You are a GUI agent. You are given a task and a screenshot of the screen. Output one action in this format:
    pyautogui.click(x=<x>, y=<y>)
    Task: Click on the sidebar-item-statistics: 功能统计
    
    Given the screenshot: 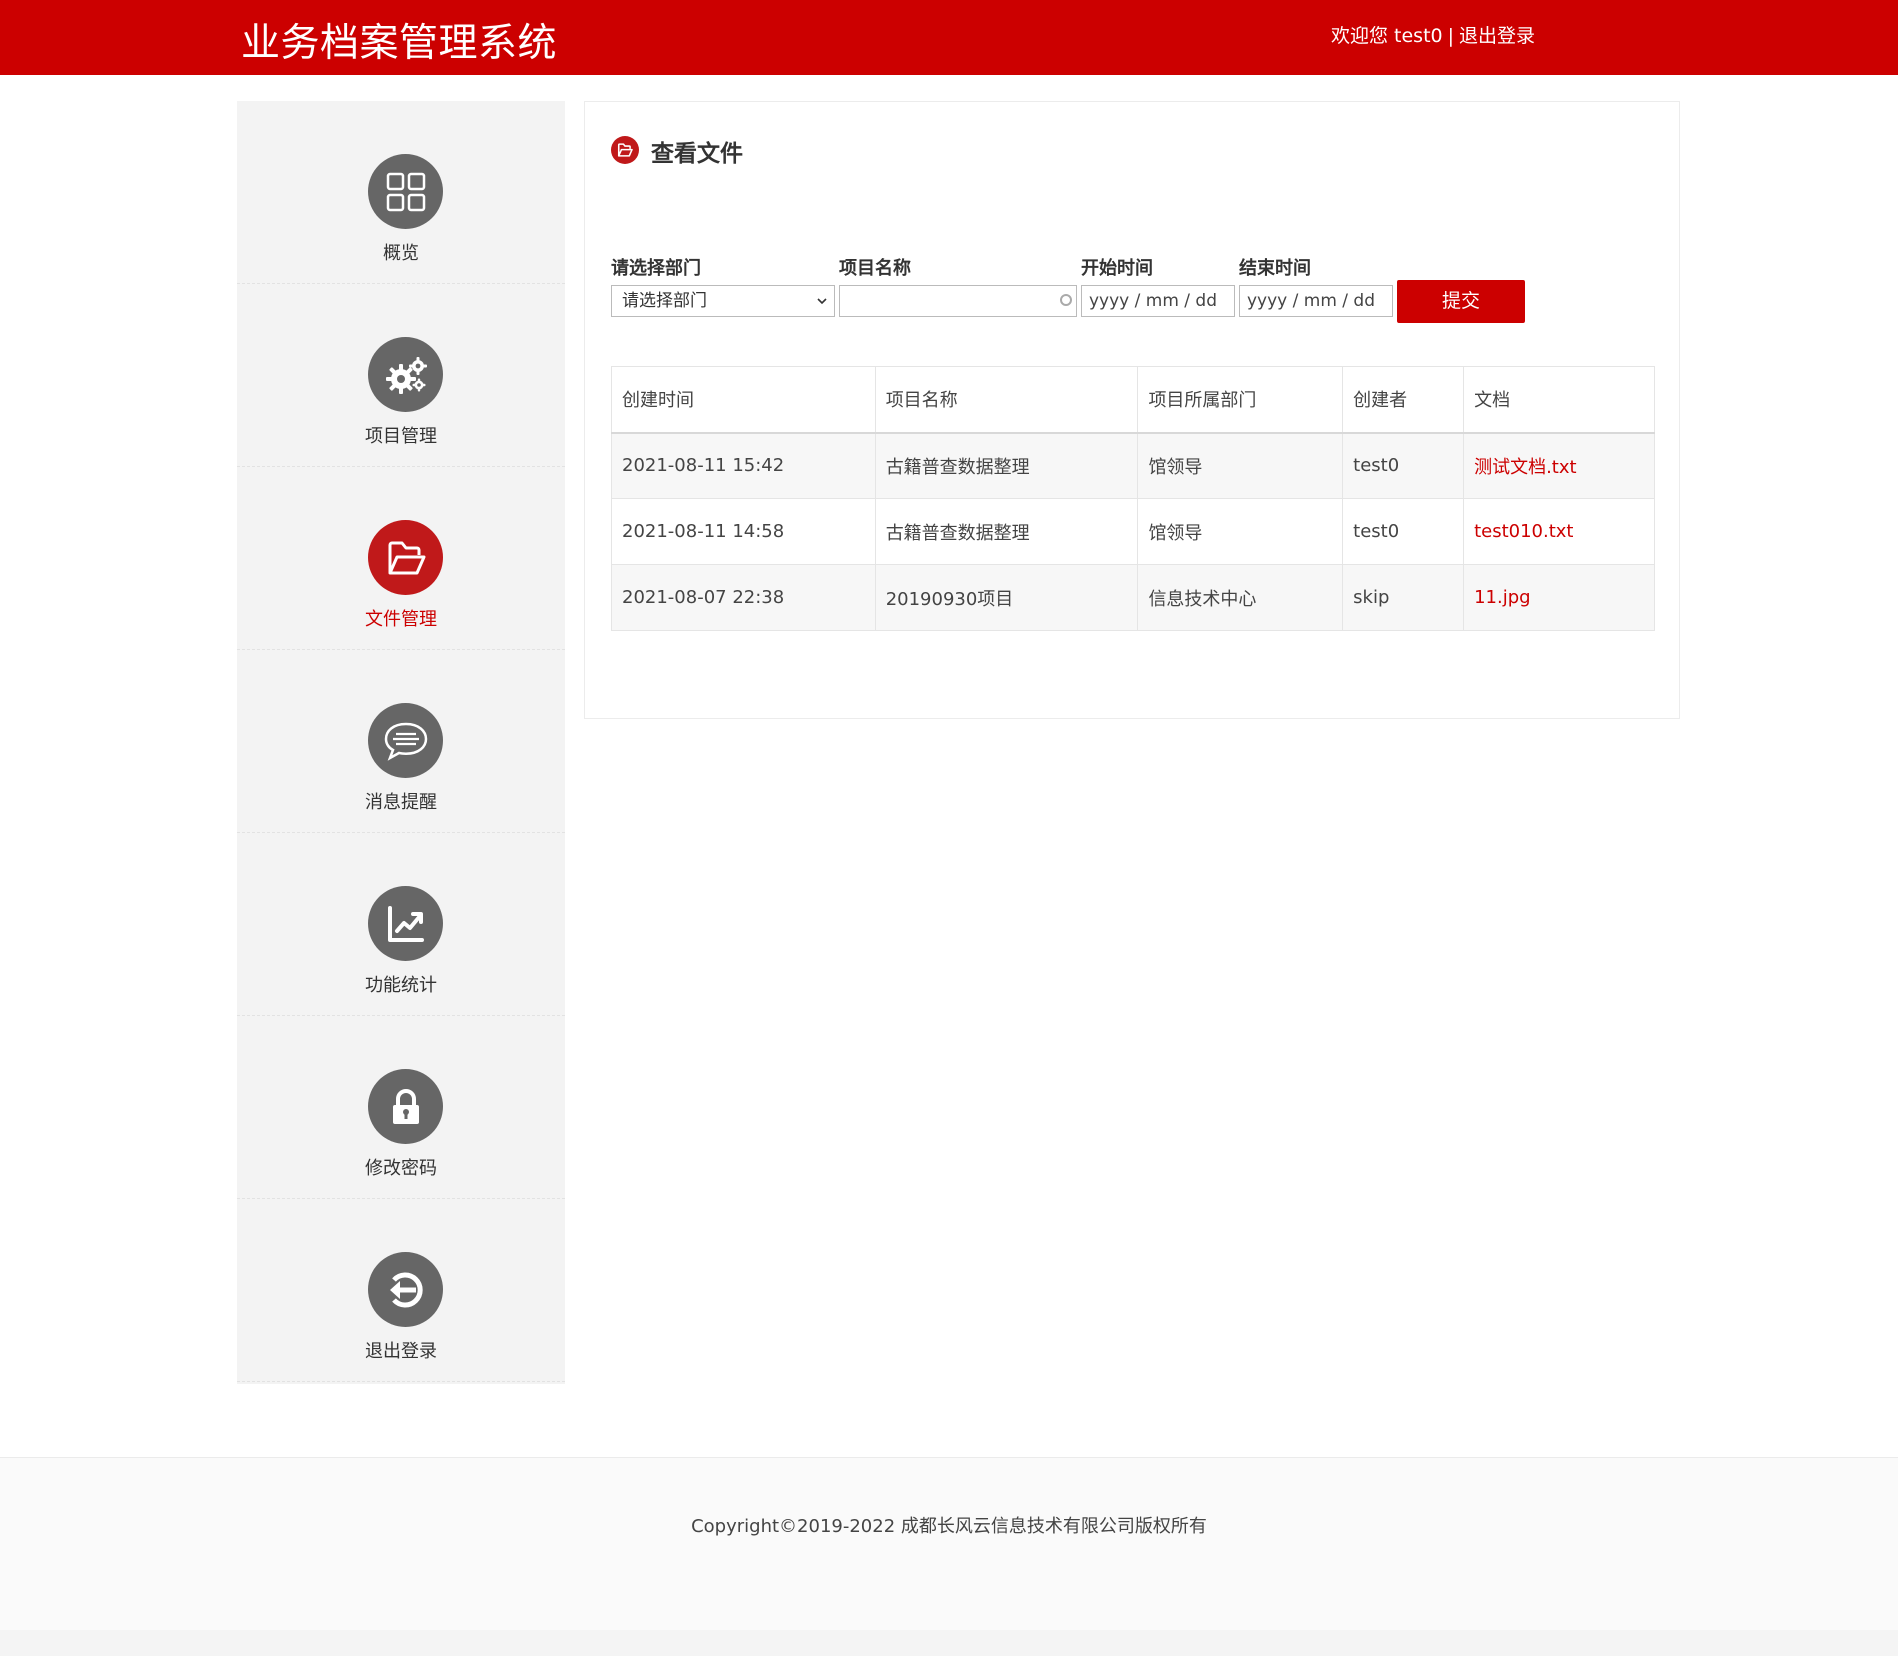 What is the action you would take?
    pyautogui.click(x=401, y=924)
    